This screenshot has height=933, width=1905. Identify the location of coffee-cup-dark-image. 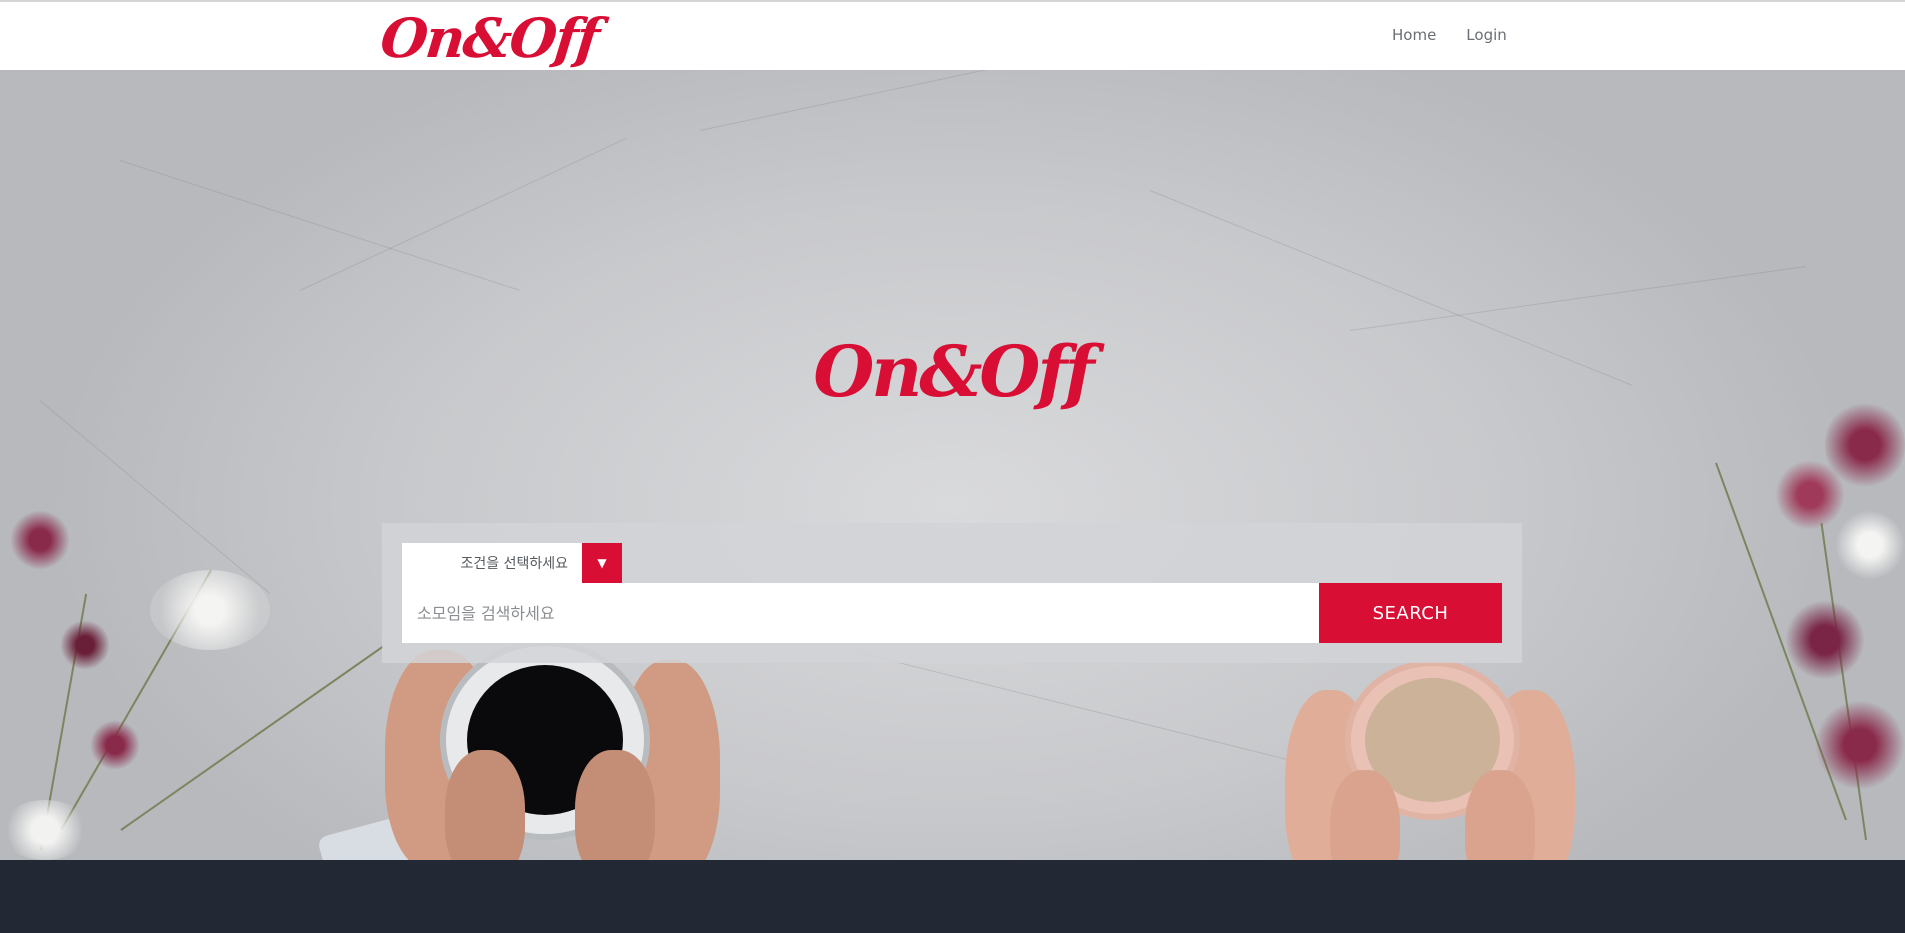
(520, 745).